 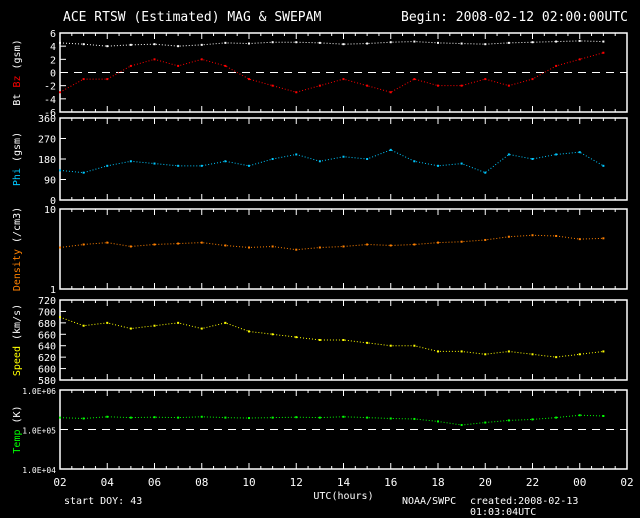 I want to click on x-tick-label: 22, so click(x=532, y=482).